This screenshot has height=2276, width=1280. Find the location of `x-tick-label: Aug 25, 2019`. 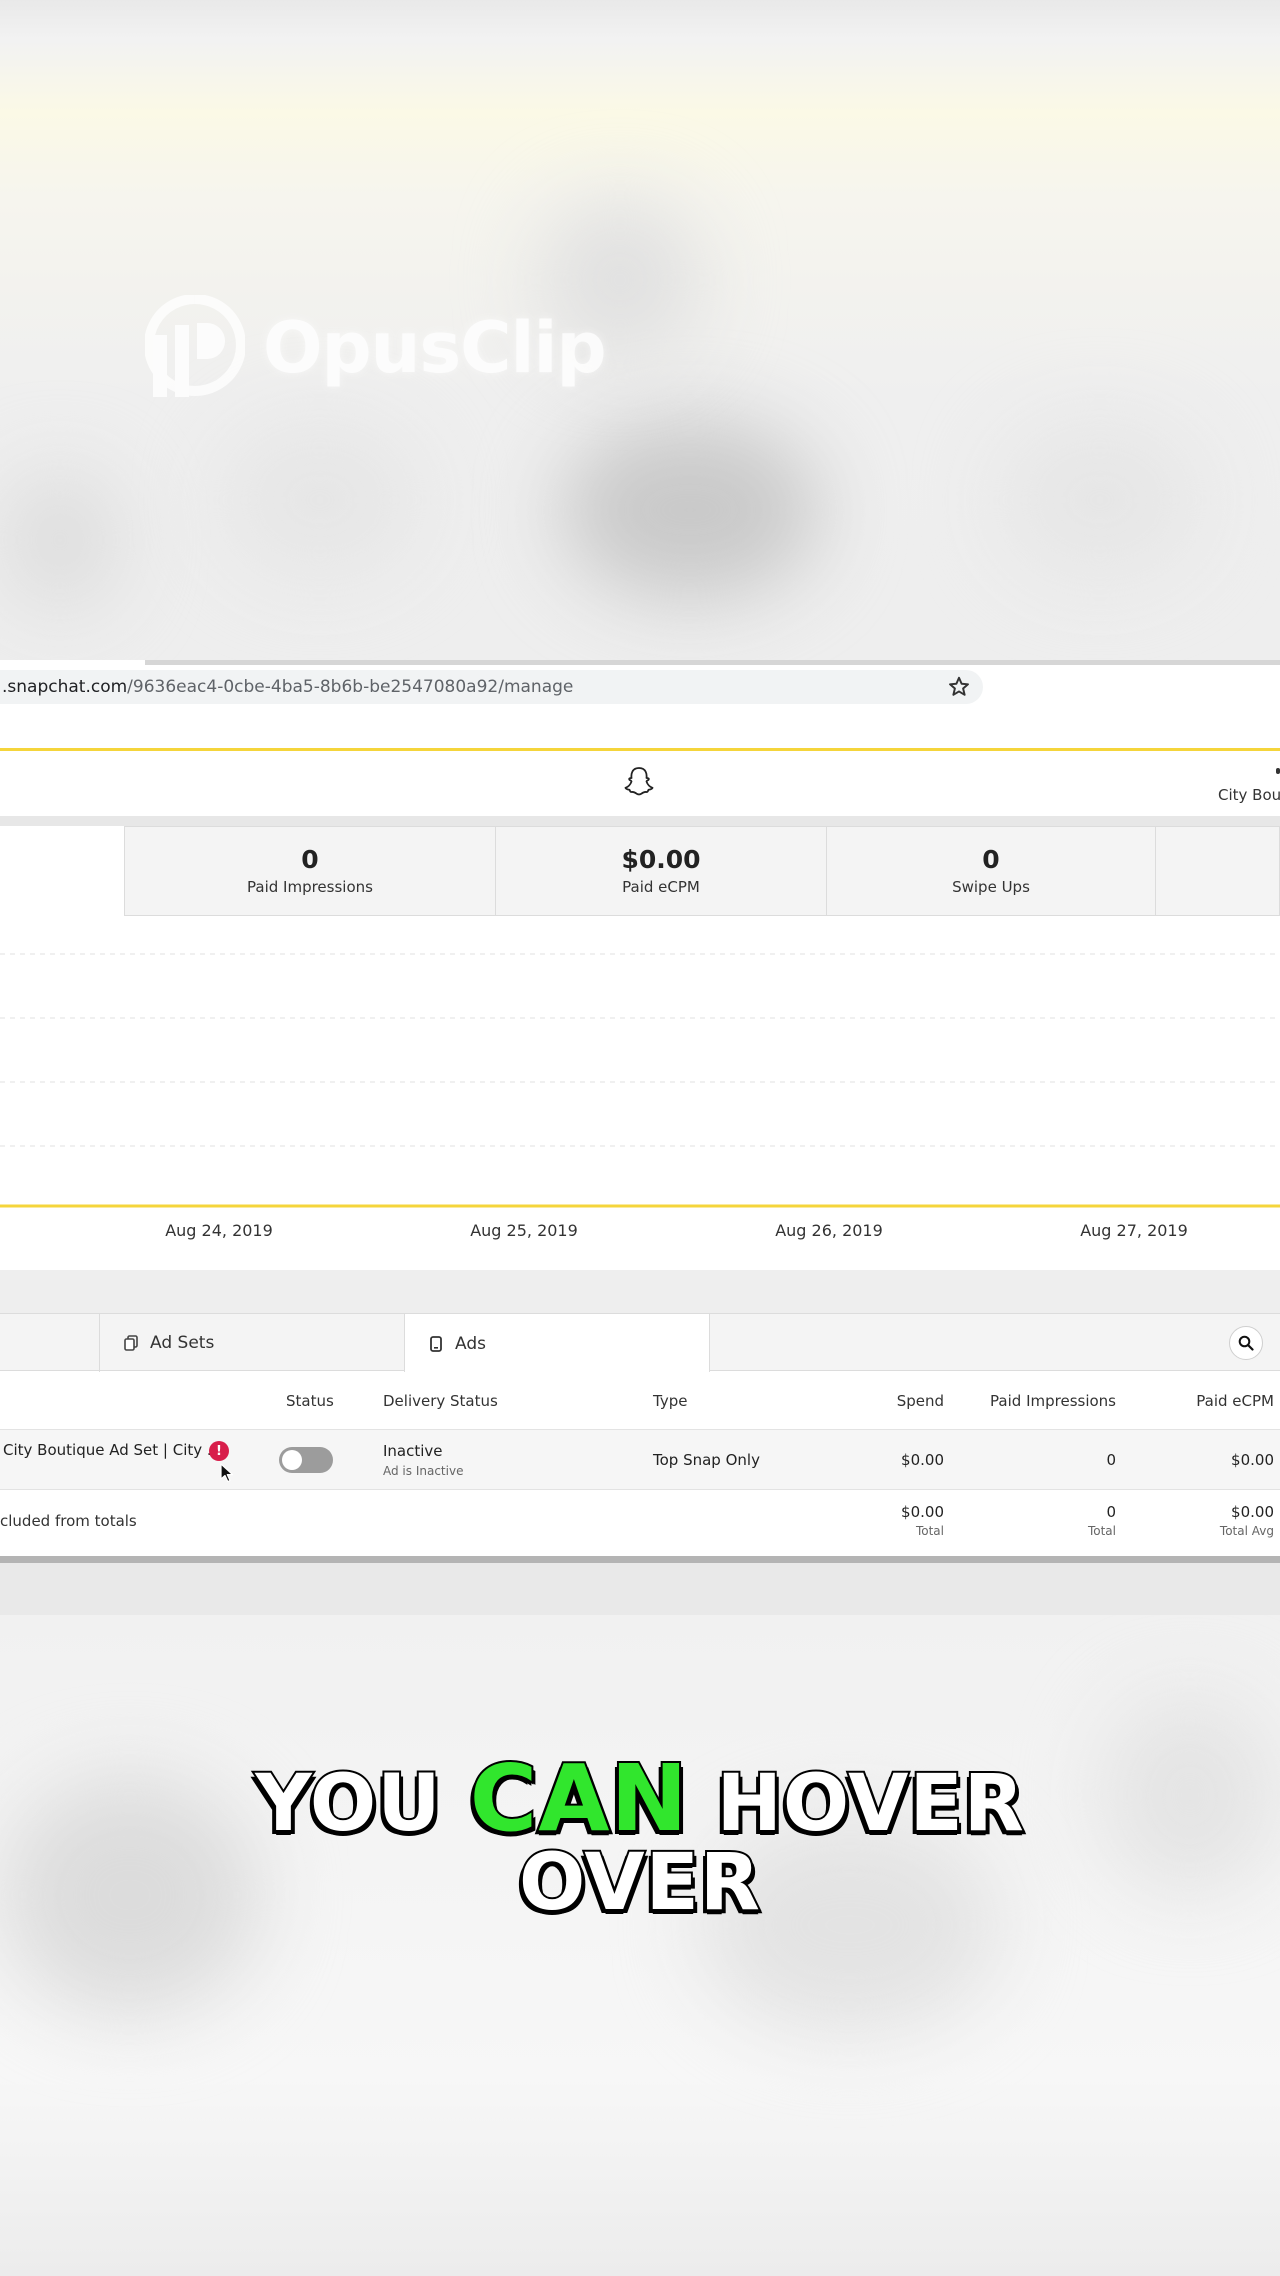

x-tick-label: Aug 25, 2019 is located at coordinates (524, 1230).